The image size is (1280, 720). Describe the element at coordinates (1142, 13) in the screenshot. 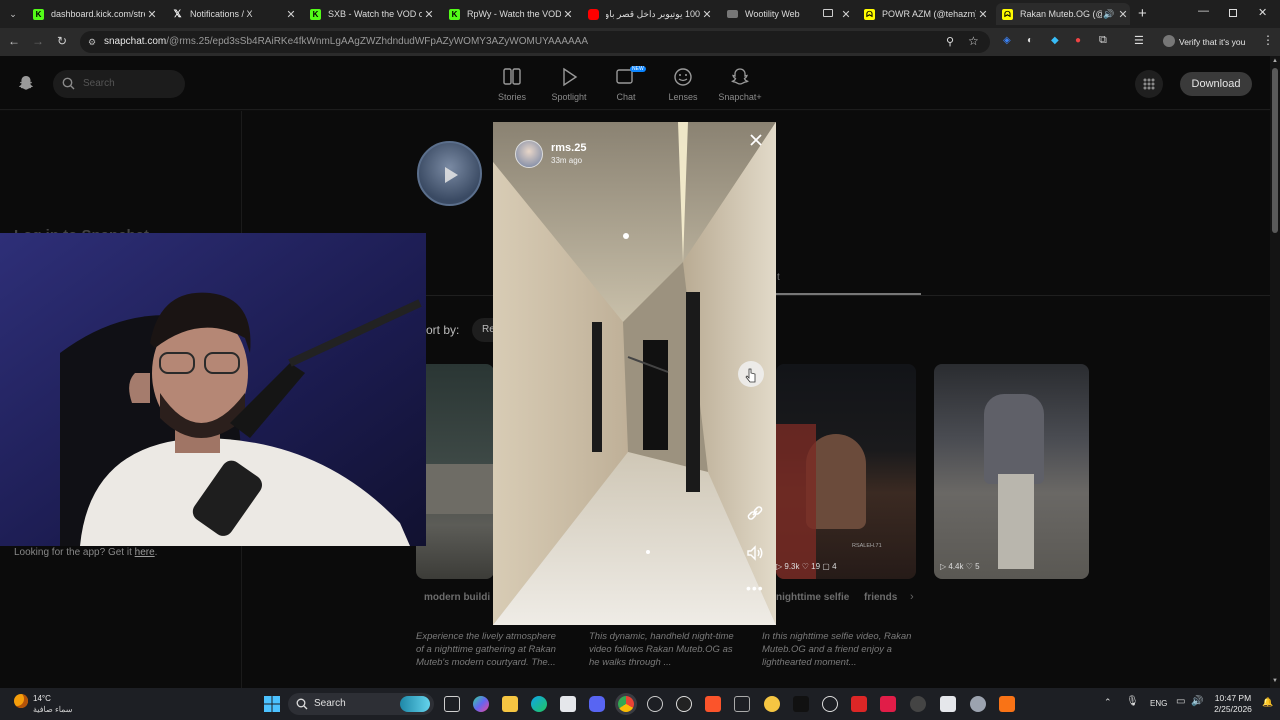

I see `new-tab-button: +` at that location.